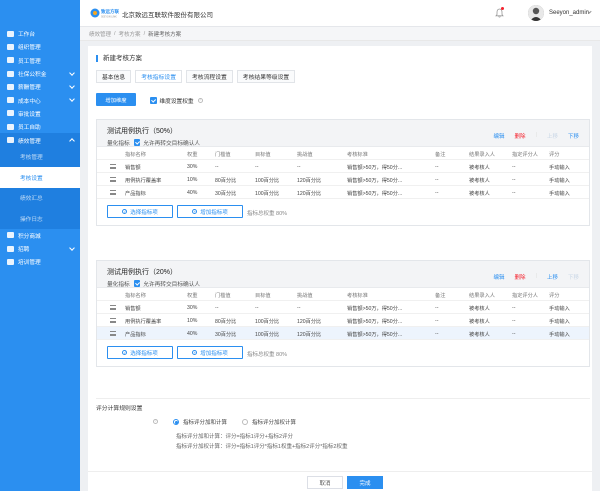 Image resolution: width=600 pixels, height=491 pixels. What do you see at coordinates (31, 219) in the screenshot?
I see `sidebar-sub-label: 操作日志` at bounding box center [31, 219].